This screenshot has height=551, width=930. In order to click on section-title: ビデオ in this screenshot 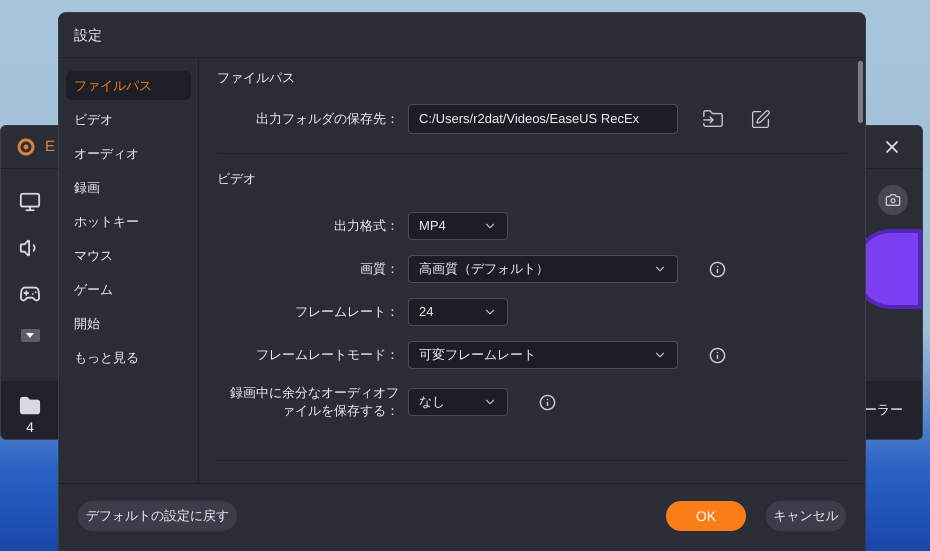, I will do `click(237, 179)`.